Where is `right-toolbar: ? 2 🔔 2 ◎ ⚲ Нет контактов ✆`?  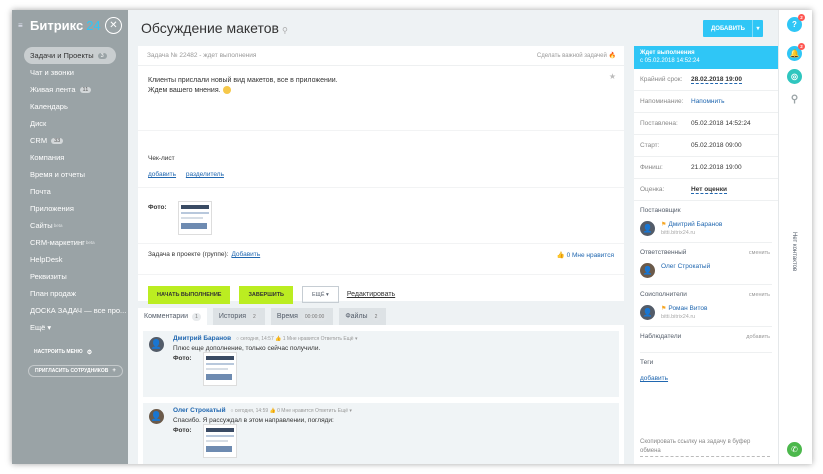
right-toolbar: ? 2 🔔 2 ◎ ⚲ Нет контактов ✆ is located at coordinates (795, 237).